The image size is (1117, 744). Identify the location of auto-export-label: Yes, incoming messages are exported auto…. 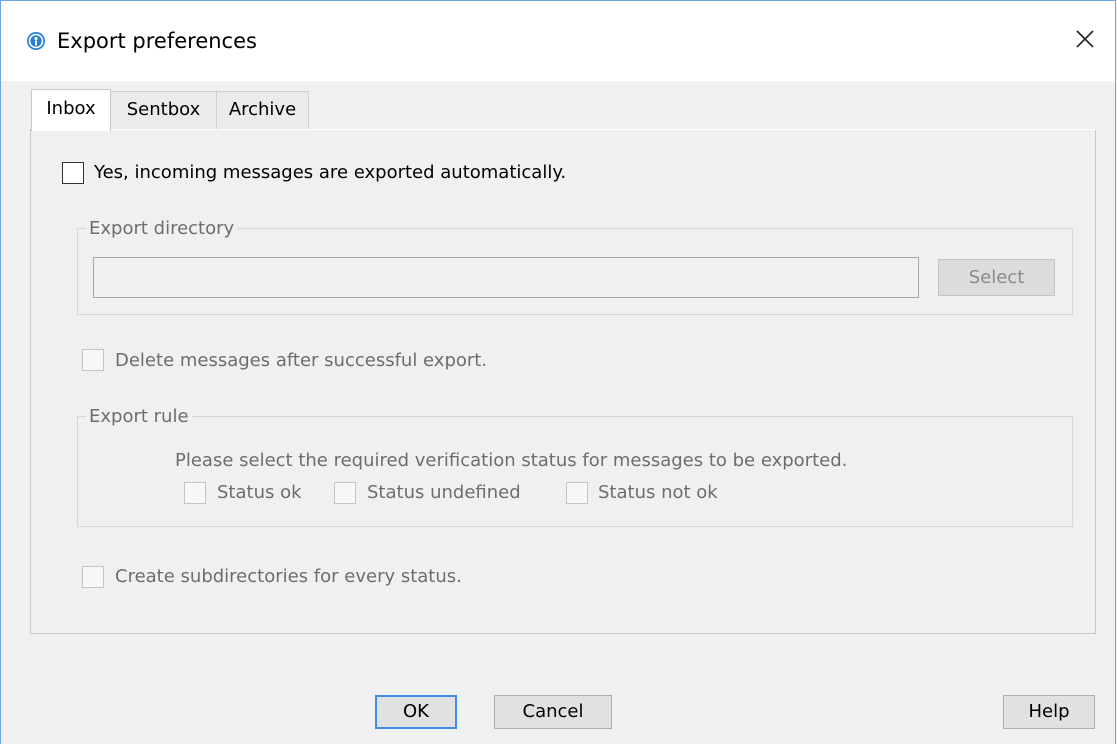
(330, 172).